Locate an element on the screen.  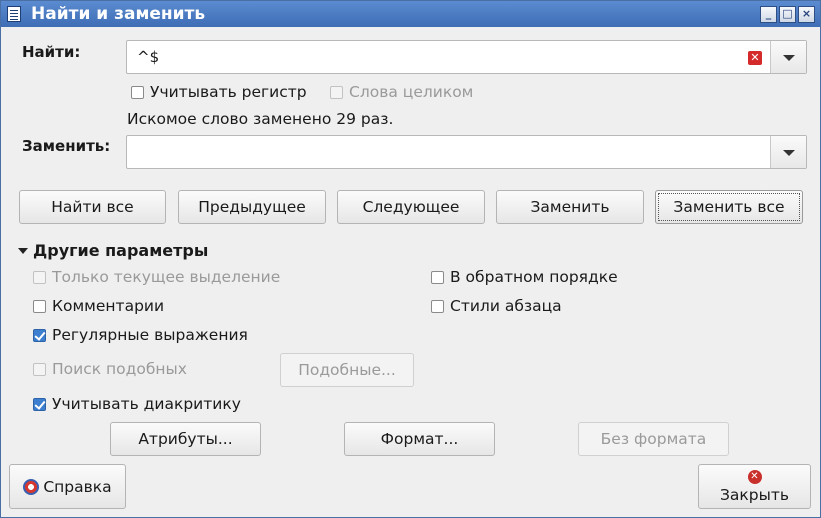
find-label: Найти: is located at coordinates (51, 52).